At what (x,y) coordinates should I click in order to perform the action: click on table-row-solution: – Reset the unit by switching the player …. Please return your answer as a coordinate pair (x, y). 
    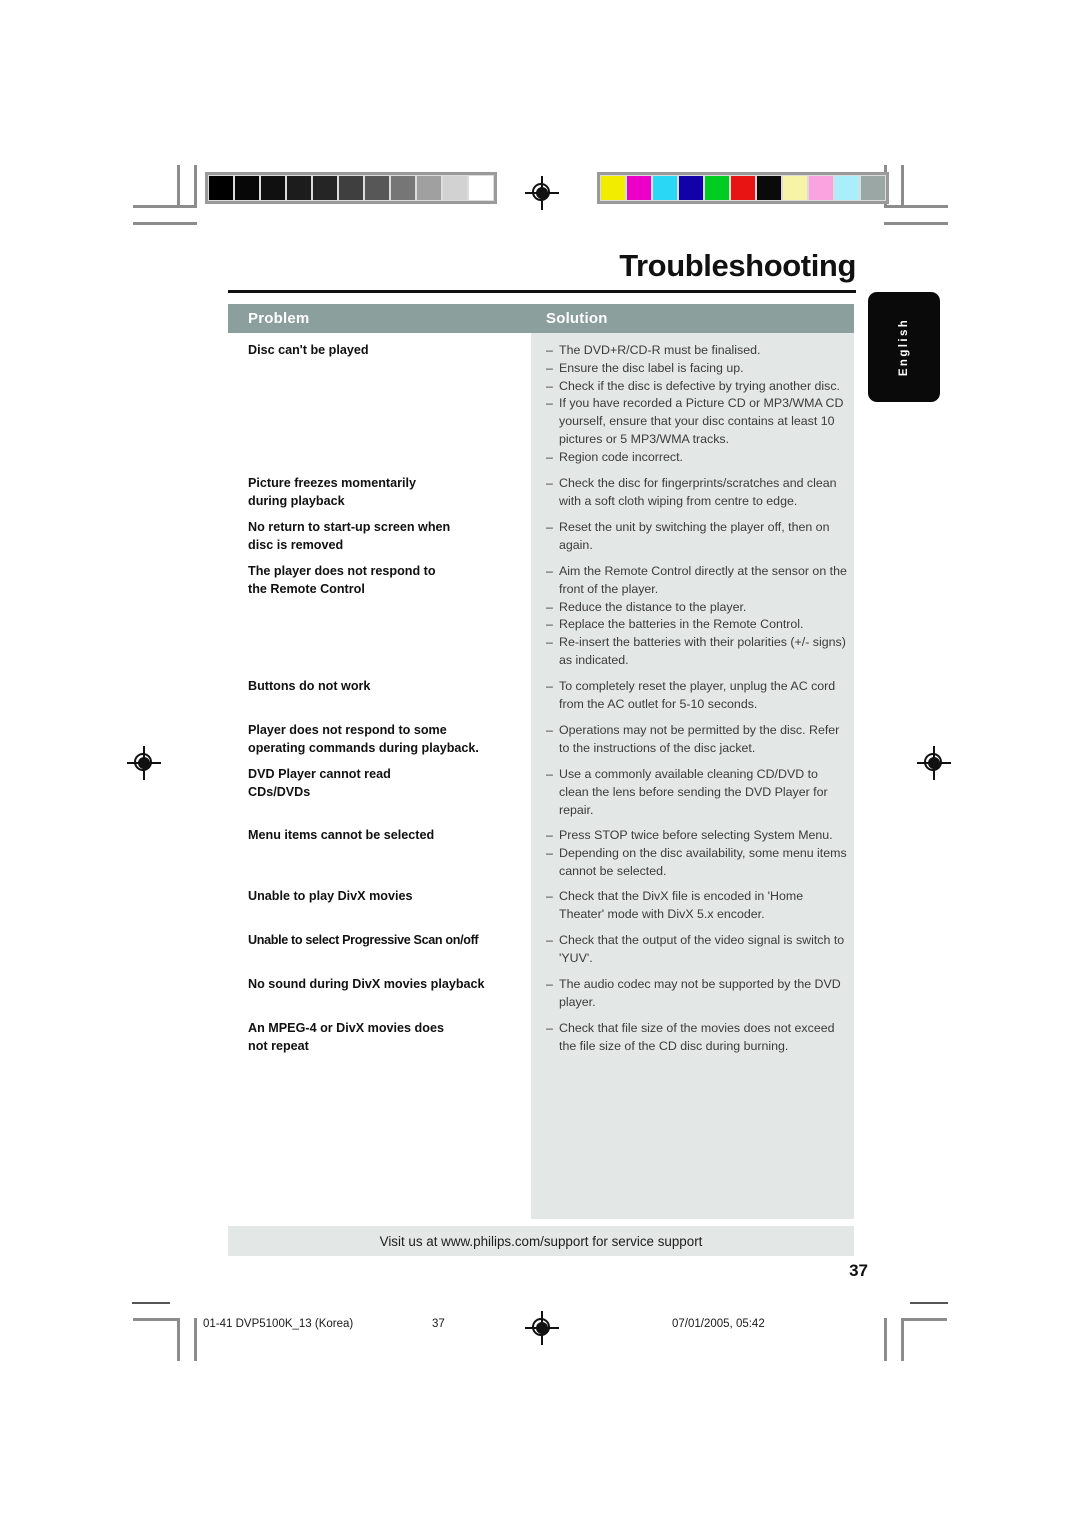
    Looking at the image, I should click on (697, 541).